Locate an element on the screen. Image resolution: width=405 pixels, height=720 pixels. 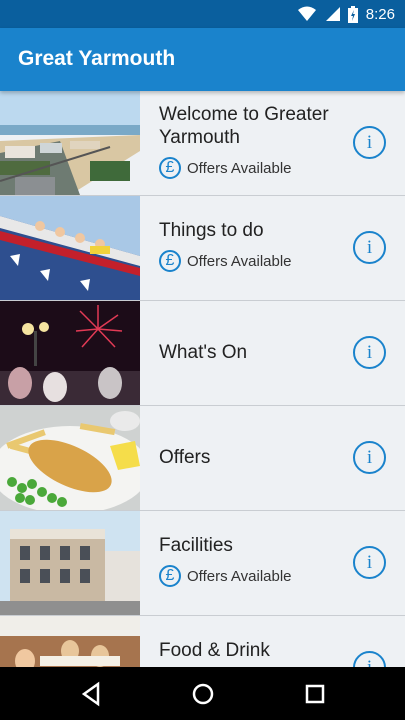
list-item-title: Facilities is located at coordinates (196, 545).